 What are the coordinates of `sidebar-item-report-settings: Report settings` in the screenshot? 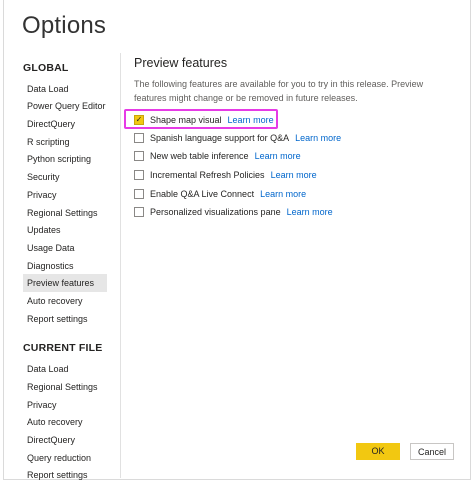 It's located at (65, 319).